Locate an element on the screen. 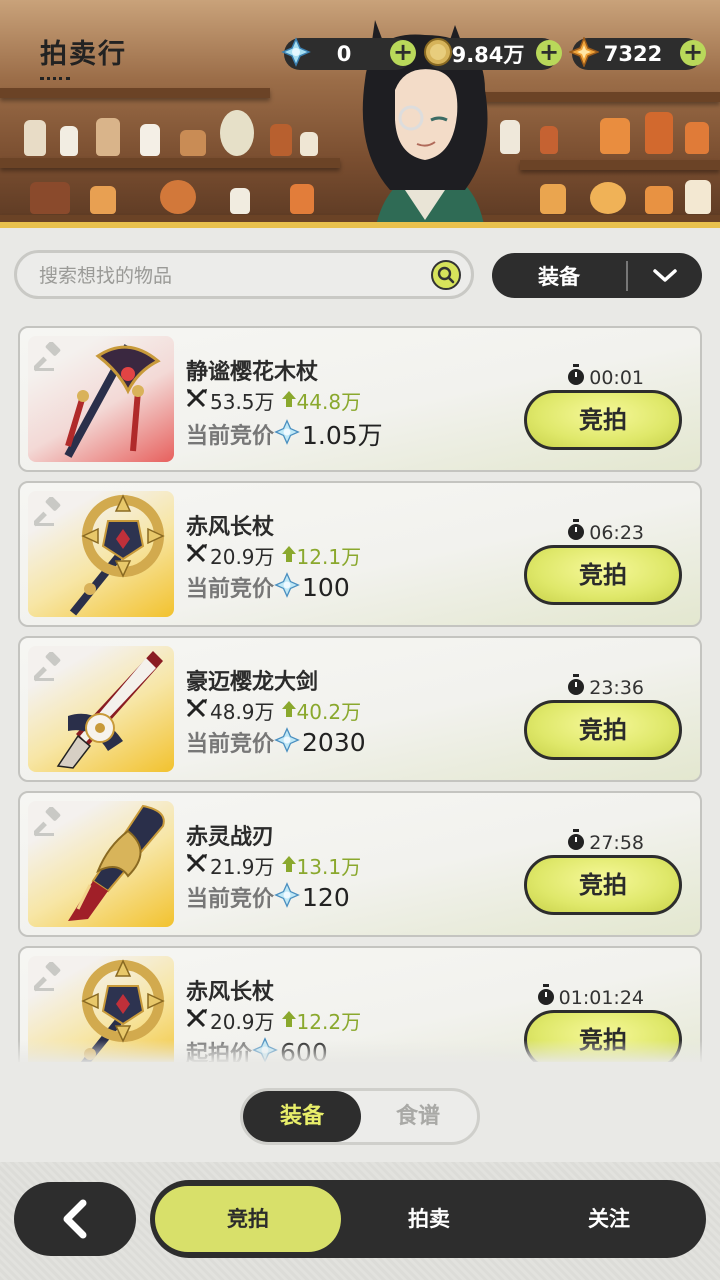 The width and height of the screenshot is (720, 1280). countdown: 27:58 is located at coordinates (605, 842).